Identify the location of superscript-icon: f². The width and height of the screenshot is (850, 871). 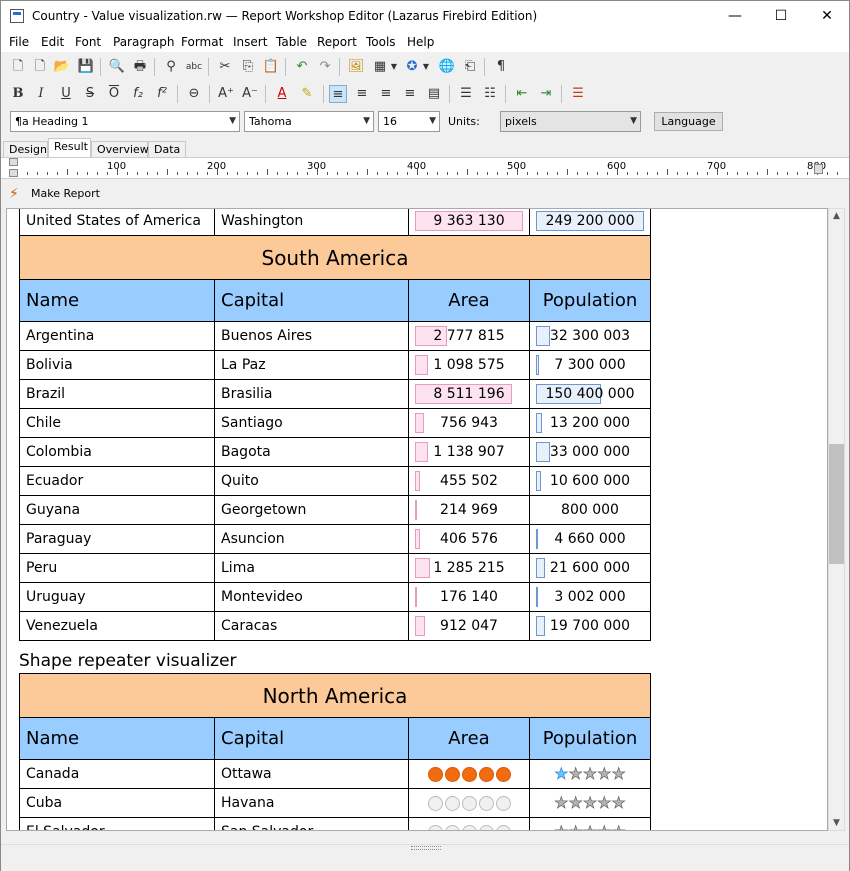
(162, 94).